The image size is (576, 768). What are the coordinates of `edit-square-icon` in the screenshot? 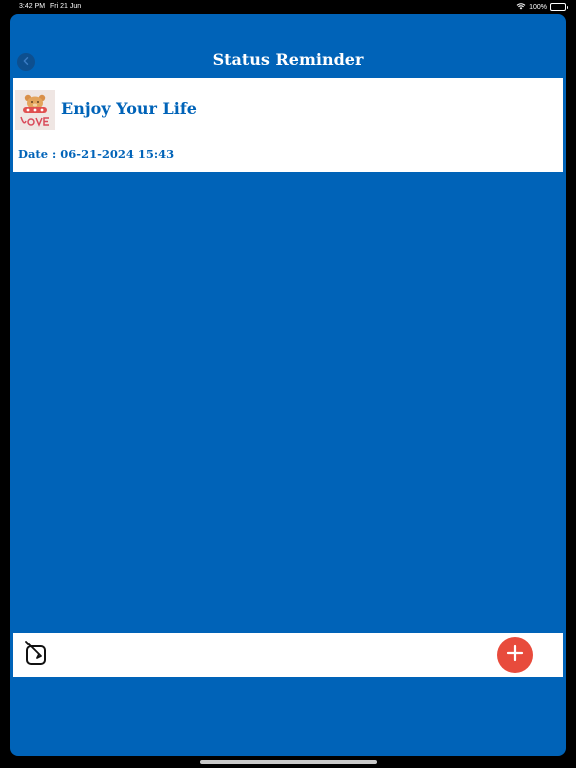 It's located at (37, 656).